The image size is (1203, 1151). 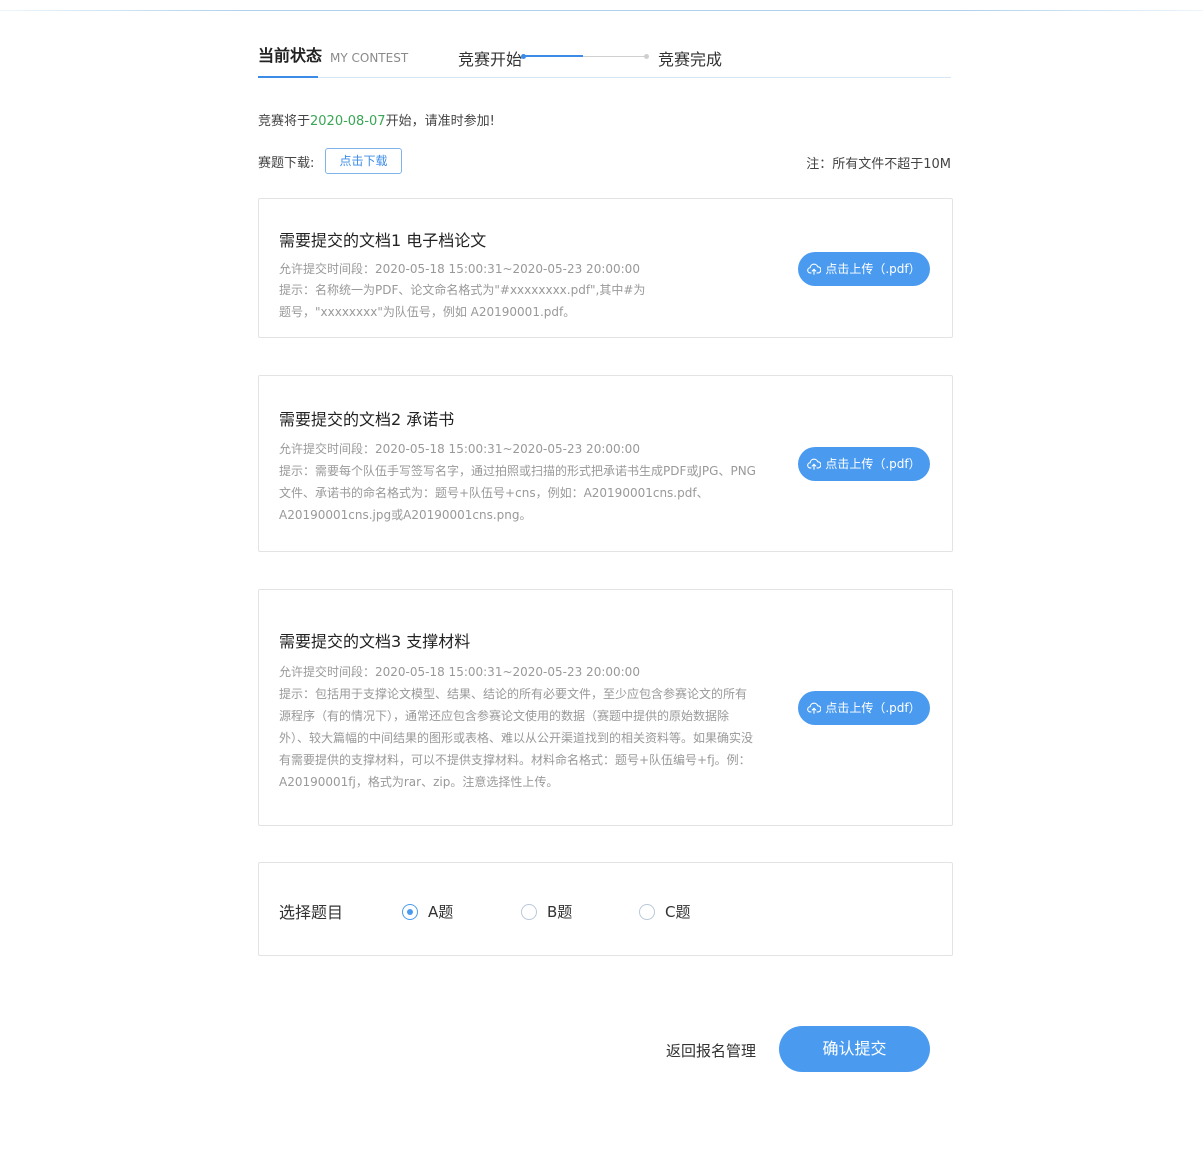 I want to click on topic-select-card: 选择题目 A题 B题 C题, so click(x=605, y=909).